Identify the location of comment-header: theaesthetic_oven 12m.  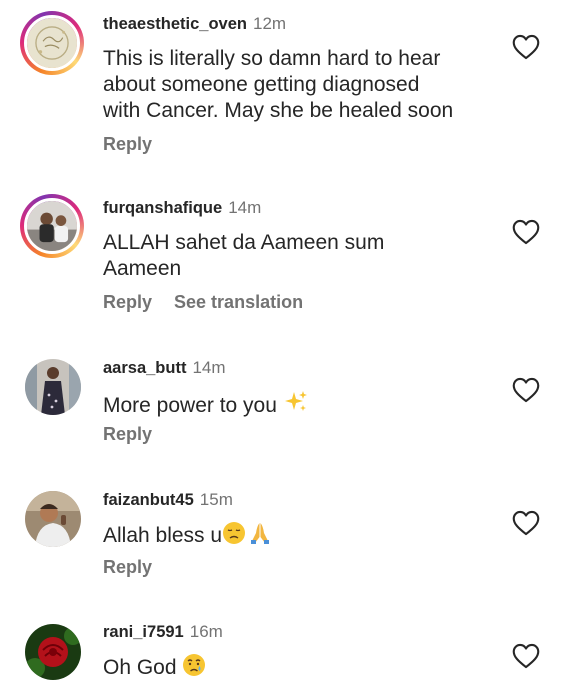
(194, 24).